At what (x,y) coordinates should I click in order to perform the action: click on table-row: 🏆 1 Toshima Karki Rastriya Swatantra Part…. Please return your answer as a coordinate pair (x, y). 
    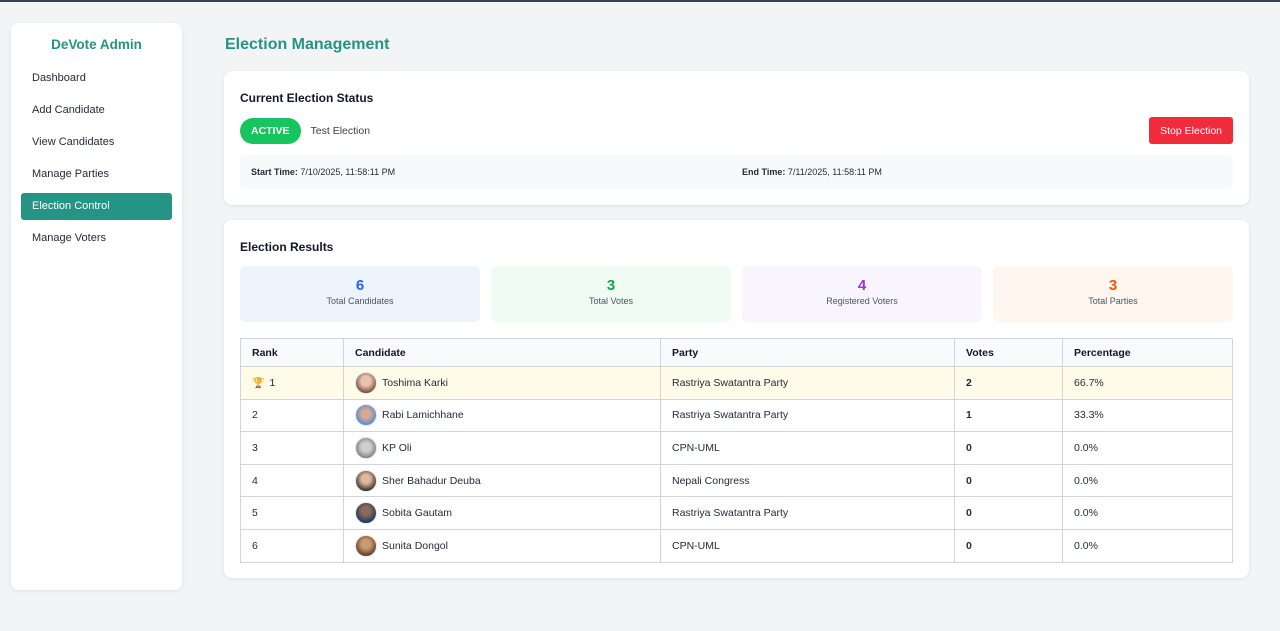
    Looking at the image, I should click on (736, 383).